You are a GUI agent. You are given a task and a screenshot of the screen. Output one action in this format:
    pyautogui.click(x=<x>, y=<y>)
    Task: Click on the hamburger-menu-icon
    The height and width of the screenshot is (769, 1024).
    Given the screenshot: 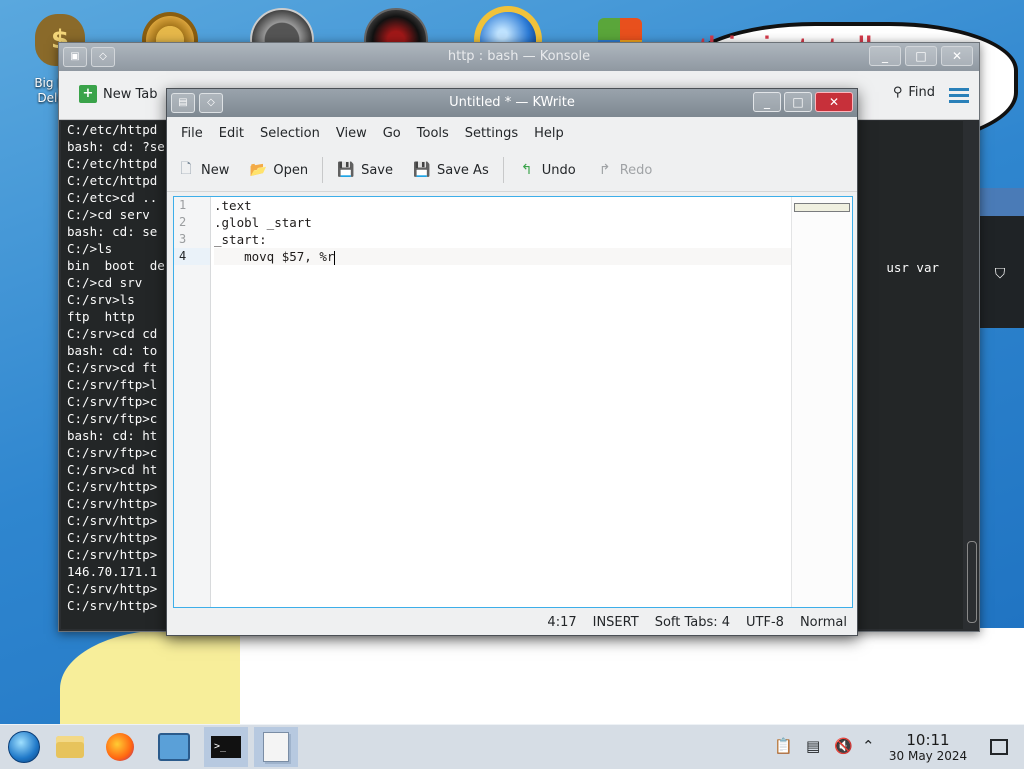 What is the action you would take?
    pyautogui.click(x=959, y=95)
    